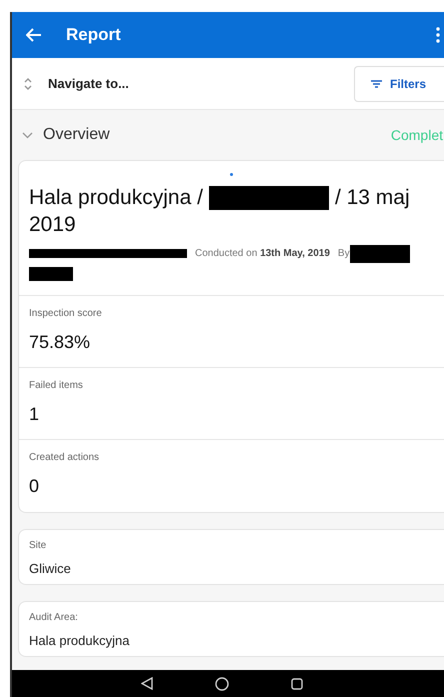 The image size is (444, 697). What do you see at coordinates (116, 198) in the screenshot?
I see `title-text: Hala produkcyjna /` at bounding box center [116, 198].